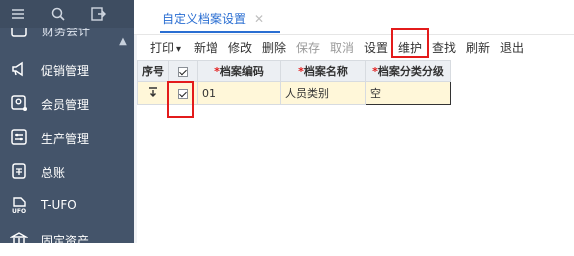 The height and width of the screenshot is (256, 574). Describe the element at coordinates (410, 43) in the screenshot. I see `maintain-highlight` at that location.